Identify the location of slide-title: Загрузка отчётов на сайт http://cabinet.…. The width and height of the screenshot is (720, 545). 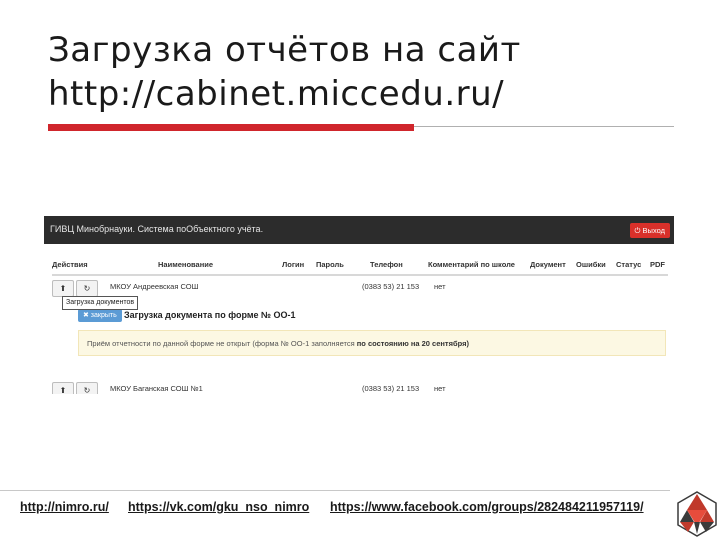
(368, 72).